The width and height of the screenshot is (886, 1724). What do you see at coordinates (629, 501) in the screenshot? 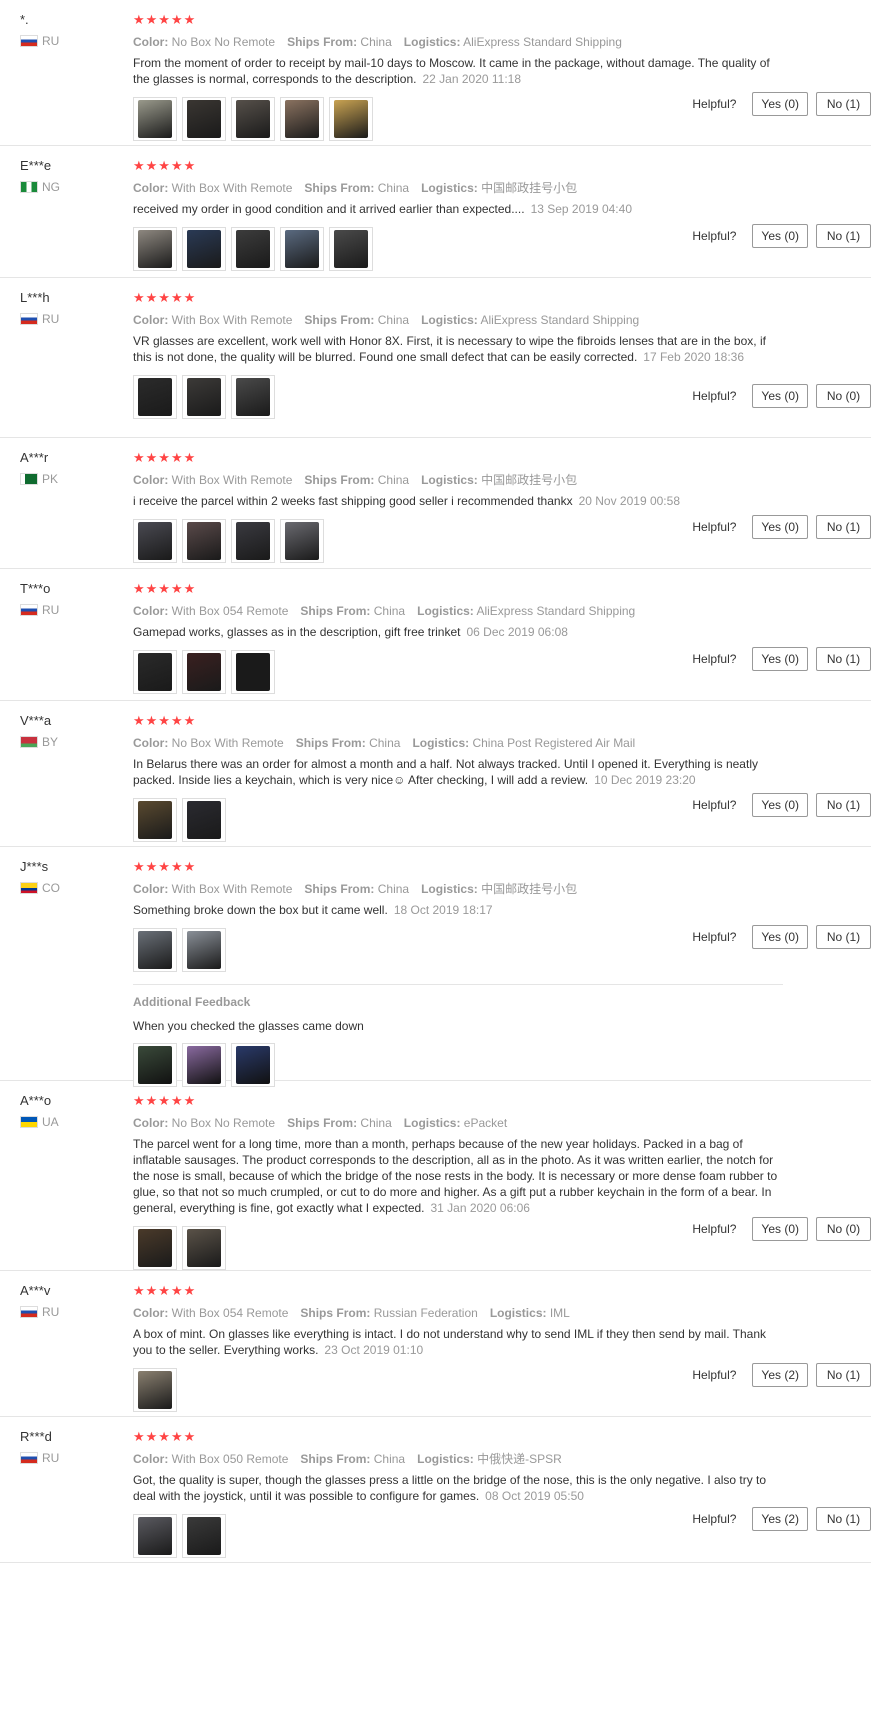
I see `review-date: 20 Nov 2019 00:58` at bounding box center [629, 501].